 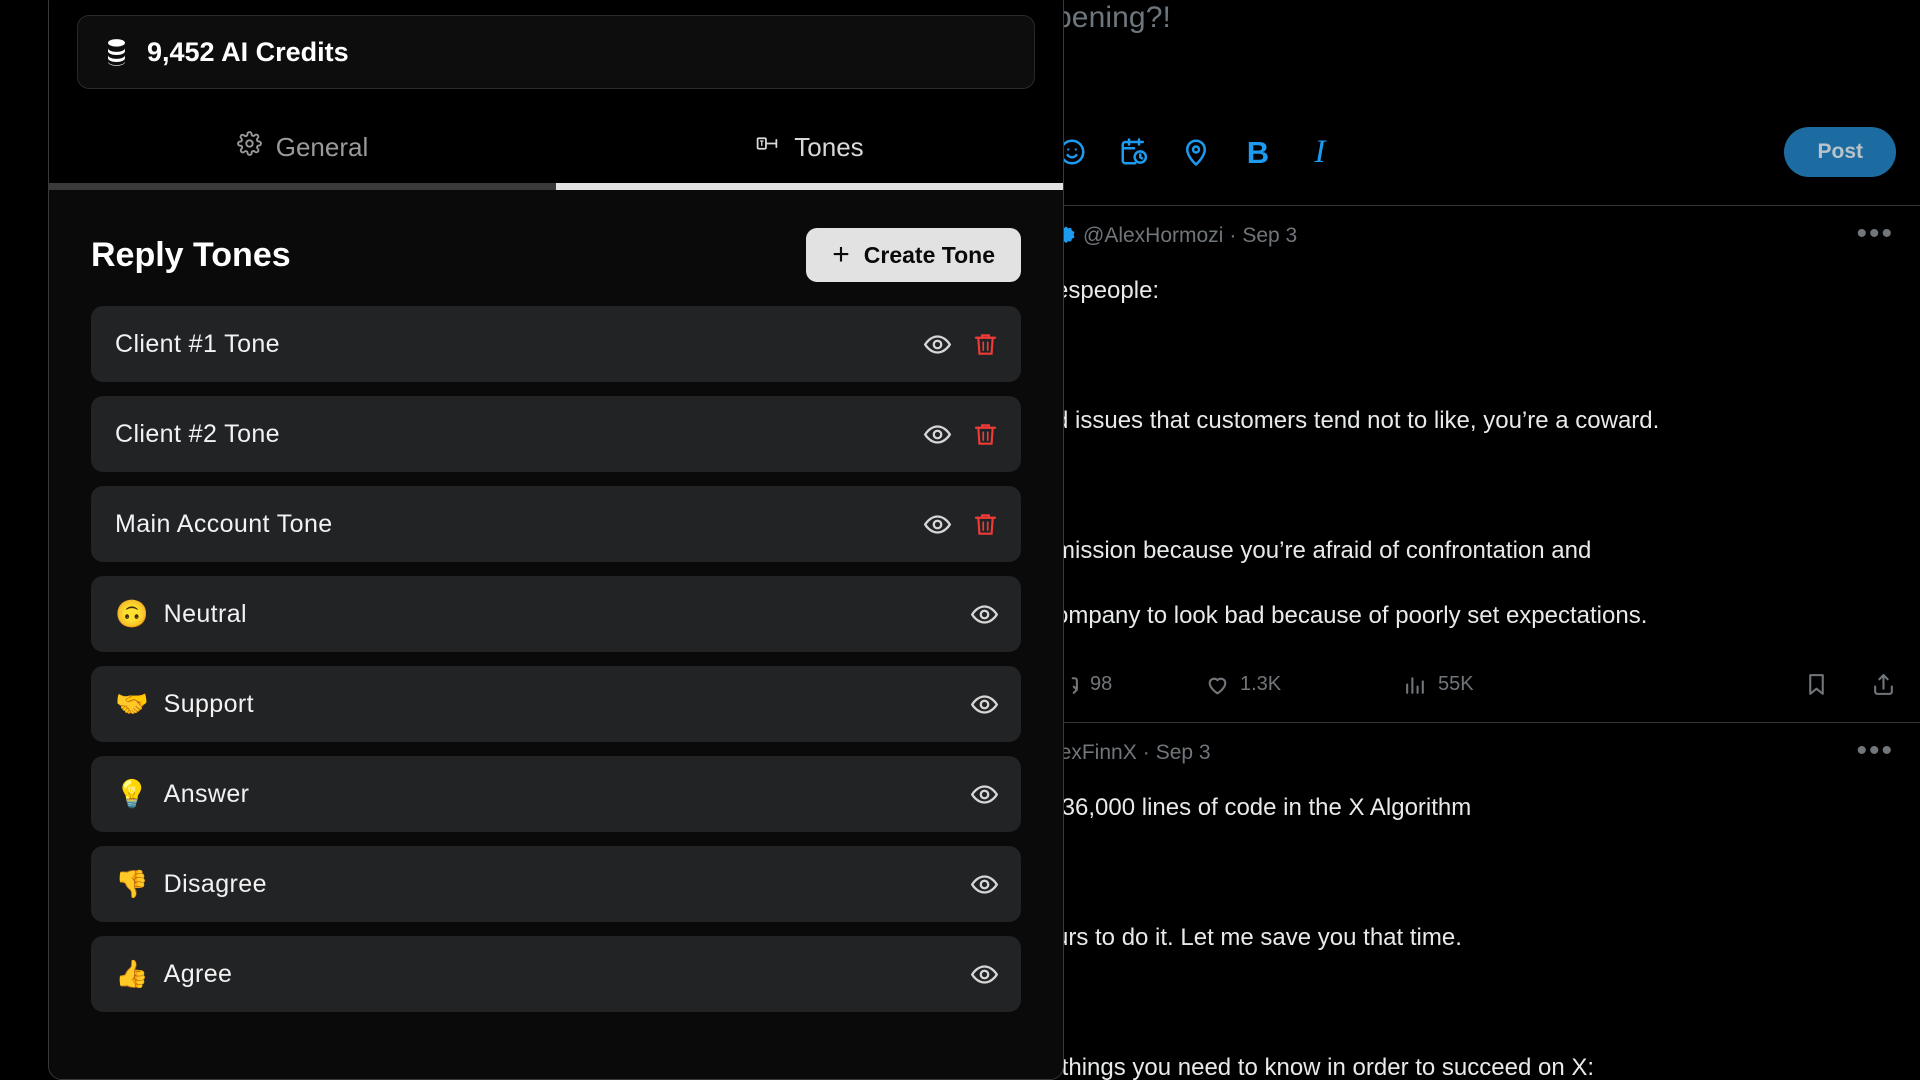 What do you see at coordinates (322, 146) in the screenshot?
I see `tab-general-label: General` at bounding box center [322, 146].